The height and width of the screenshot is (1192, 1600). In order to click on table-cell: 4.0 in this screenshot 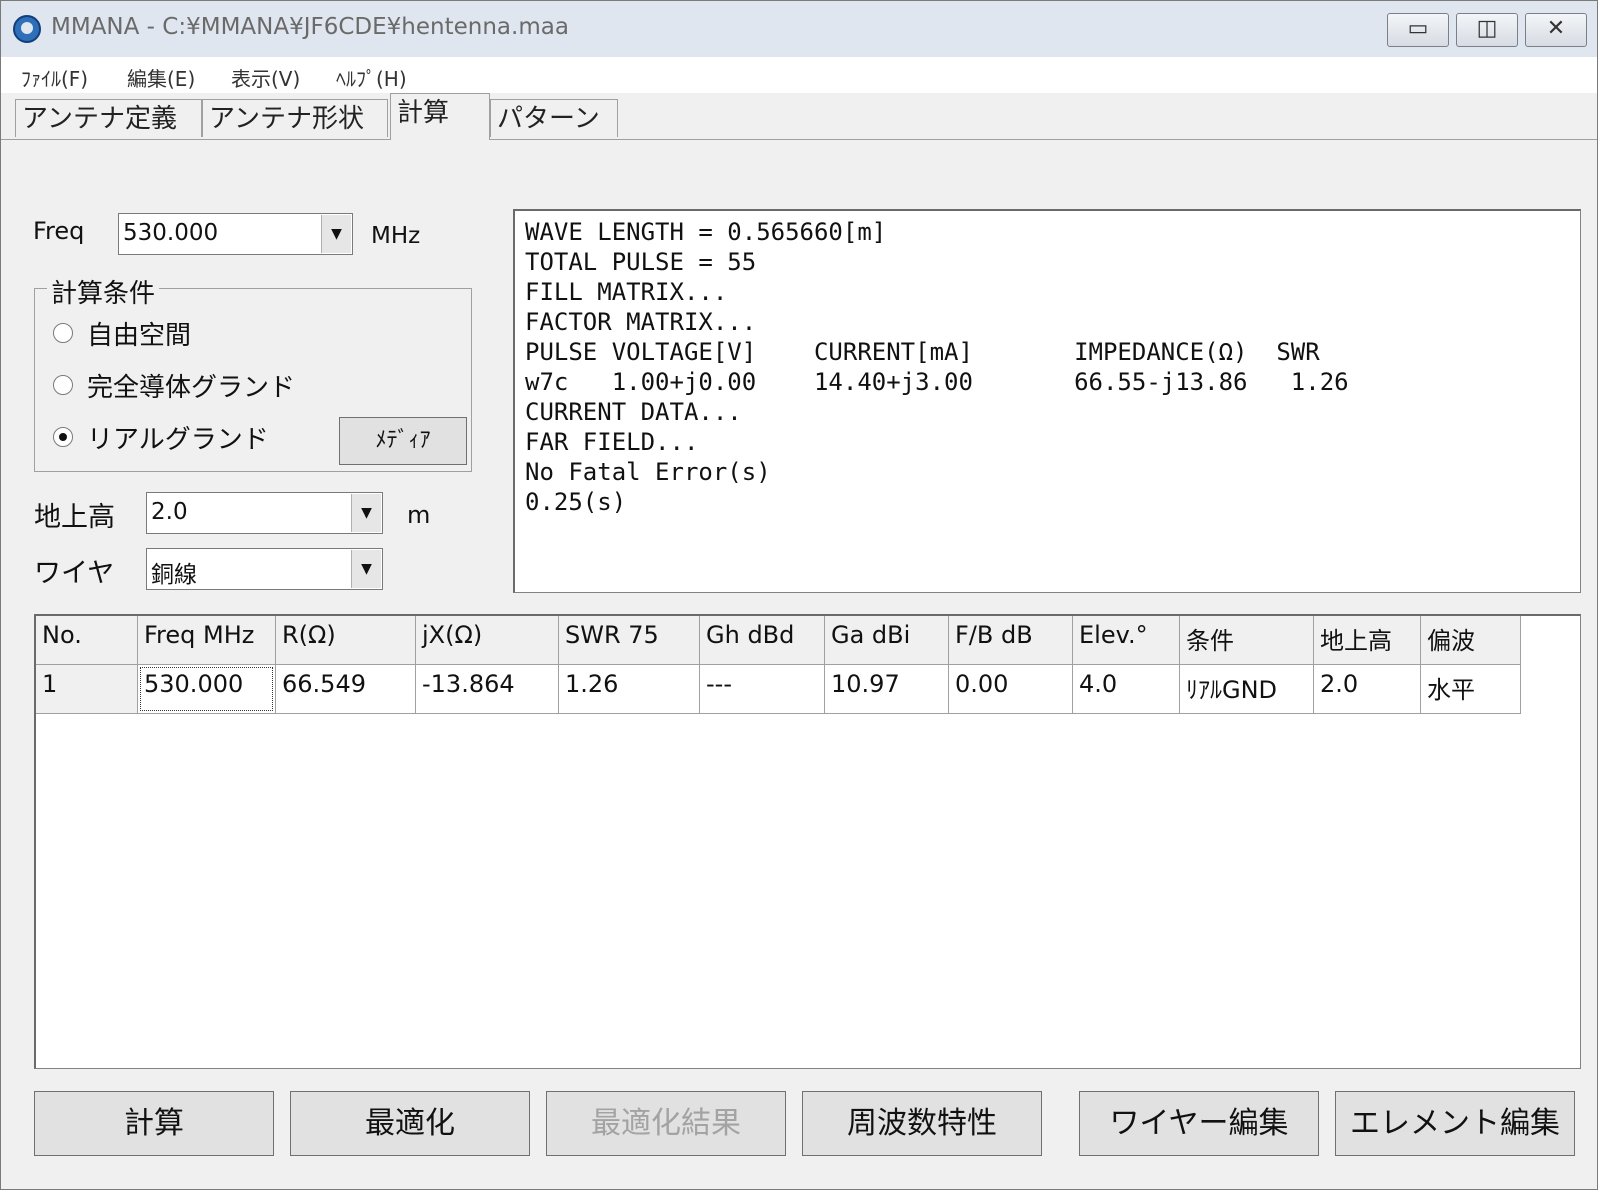, I will do `click(1126, 689)`.